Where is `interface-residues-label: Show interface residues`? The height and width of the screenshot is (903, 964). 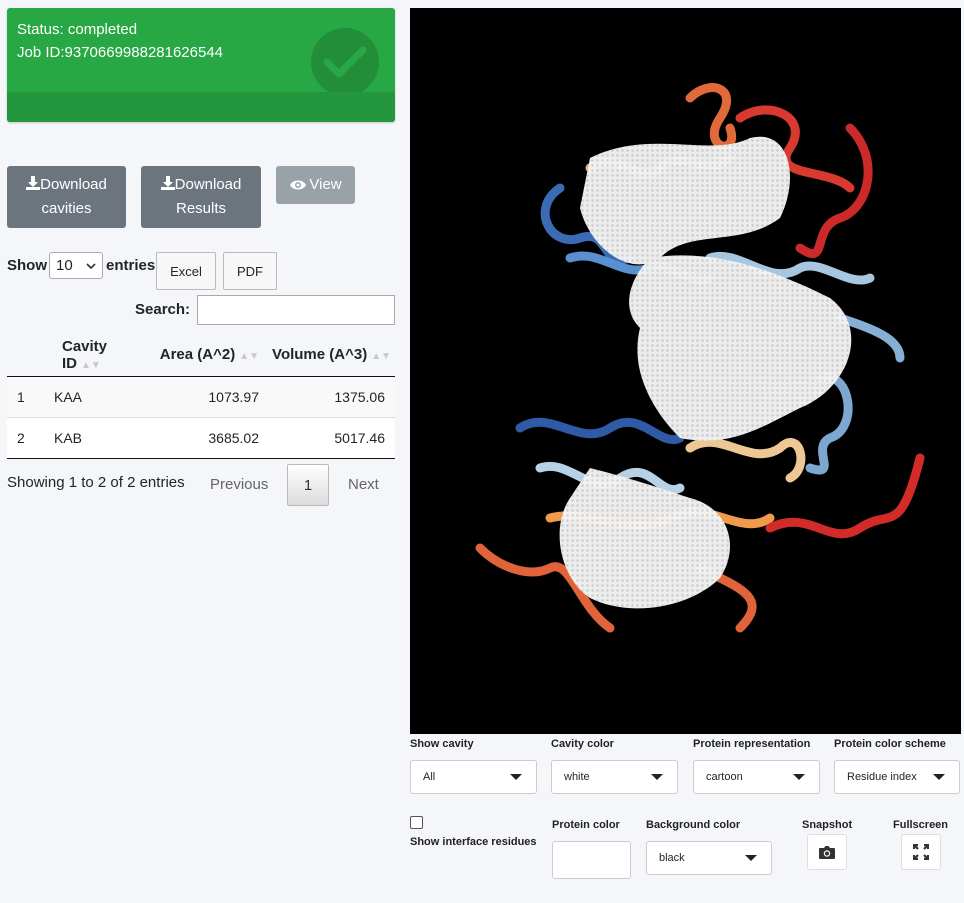
interface-residues-label: Show interface residues is located at coordinates (473, 842).